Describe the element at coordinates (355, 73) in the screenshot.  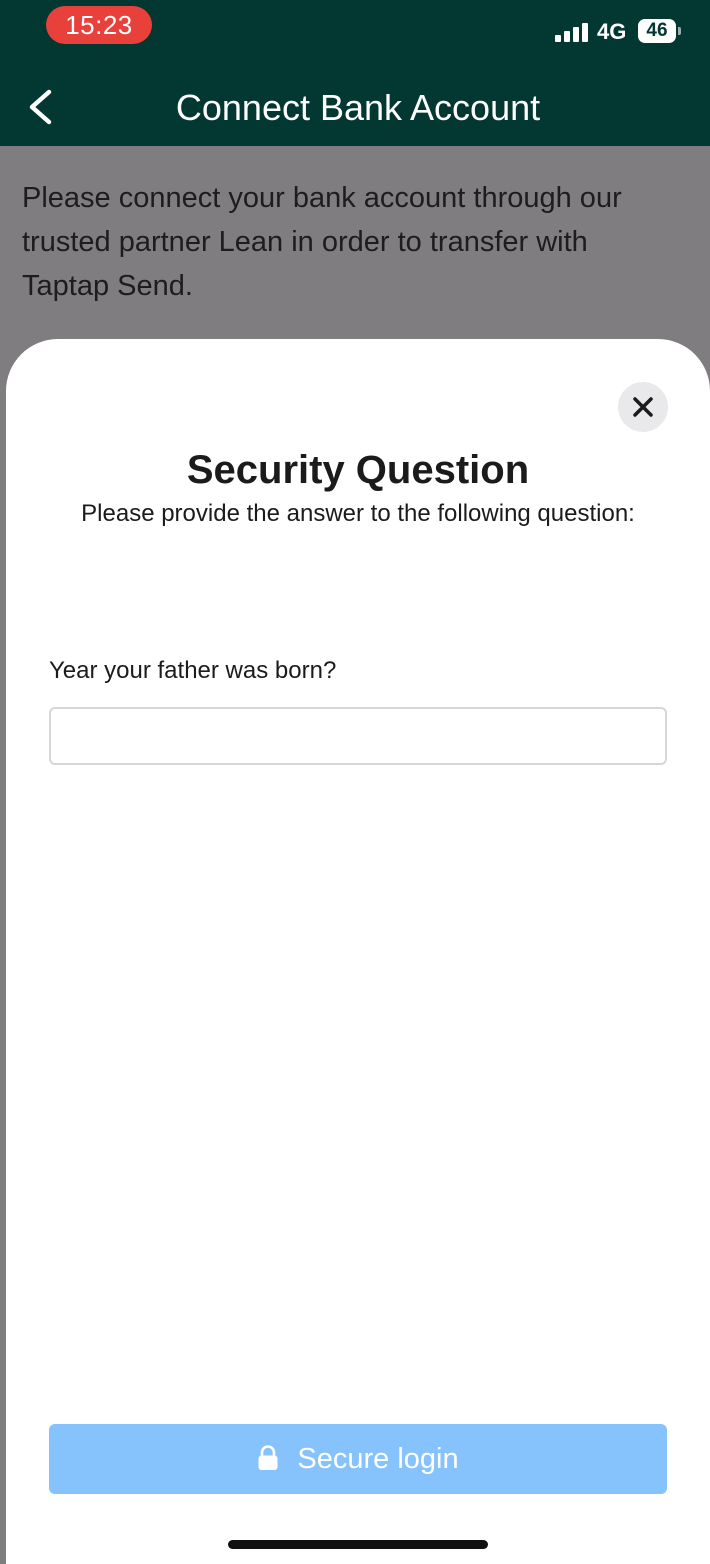
I see `top-bar: 15:23 4G 46 Connect Bank Account` at that location.